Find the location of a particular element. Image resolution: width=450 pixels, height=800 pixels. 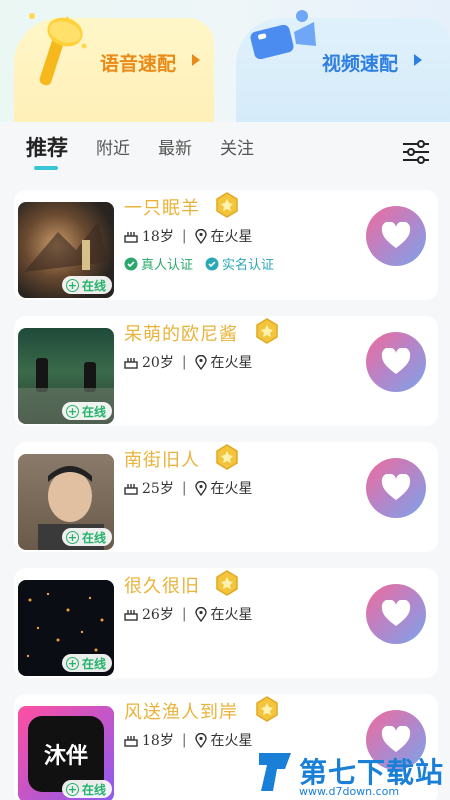

user-name: 南街旧人 is located at coordinates (162, 460).